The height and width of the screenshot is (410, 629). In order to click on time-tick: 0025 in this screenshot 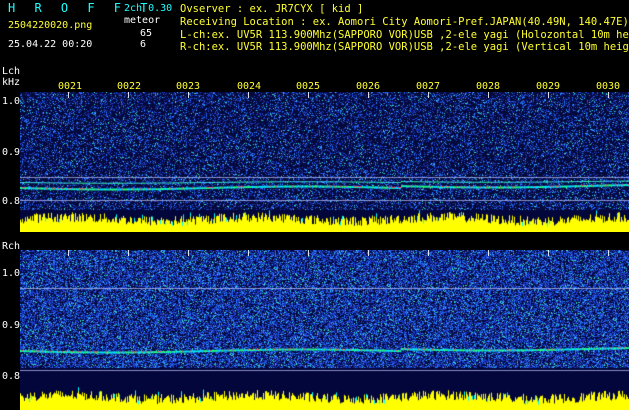, I will do `click(308, 86)`.